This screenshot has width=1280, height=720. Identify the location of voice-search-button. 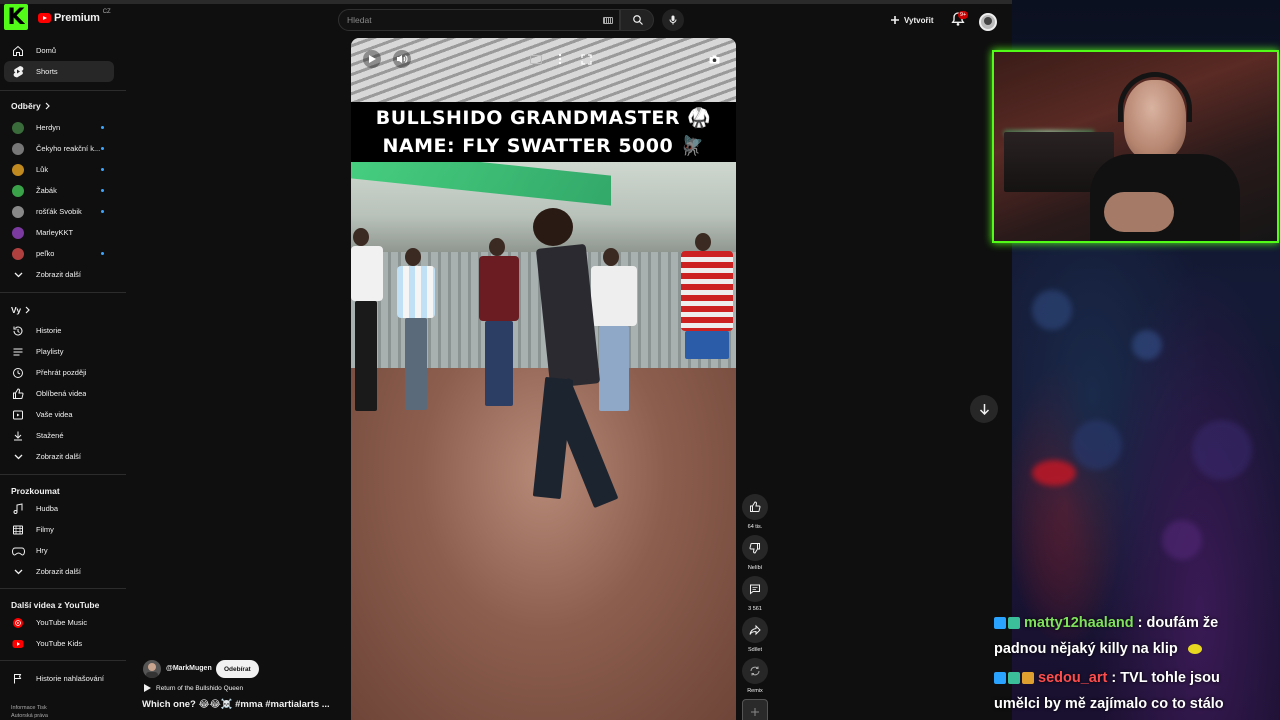
(673, 20).